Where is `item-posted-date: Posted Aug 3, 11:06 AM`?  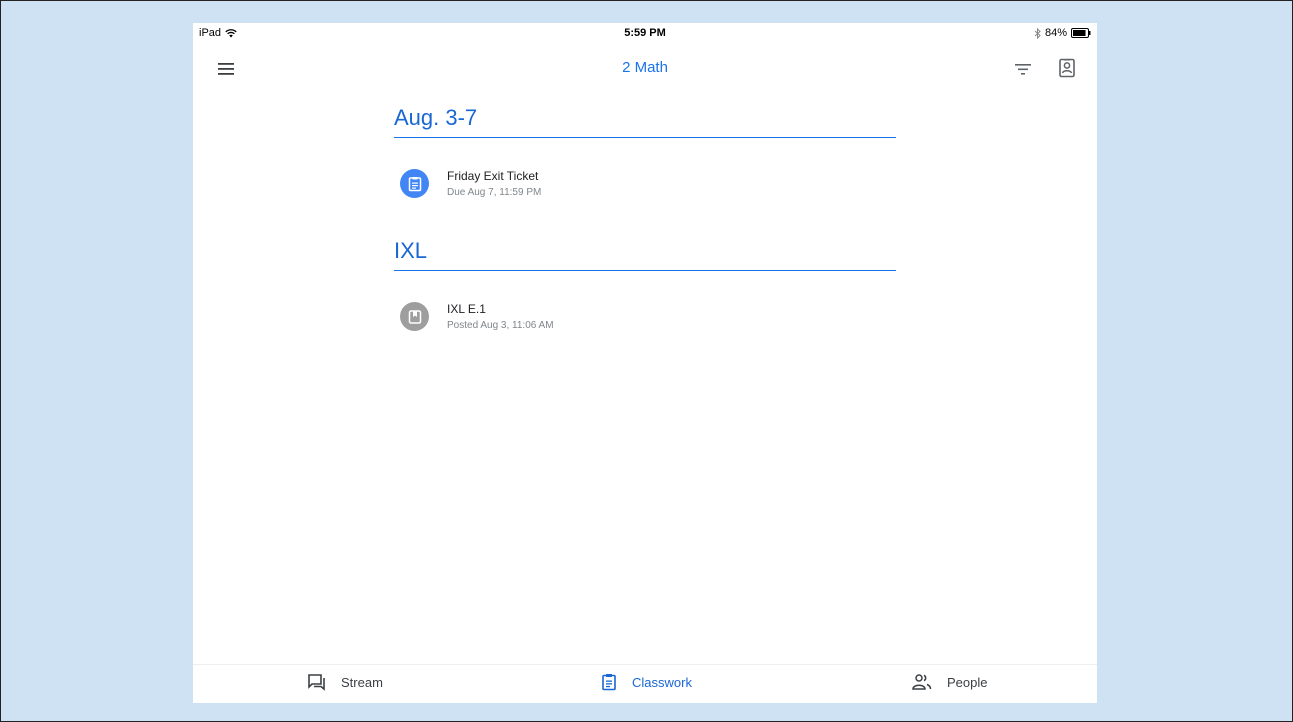
item-posted-date: Posted Aug 3, 11:06 AM is located at coordinates (500, 325).